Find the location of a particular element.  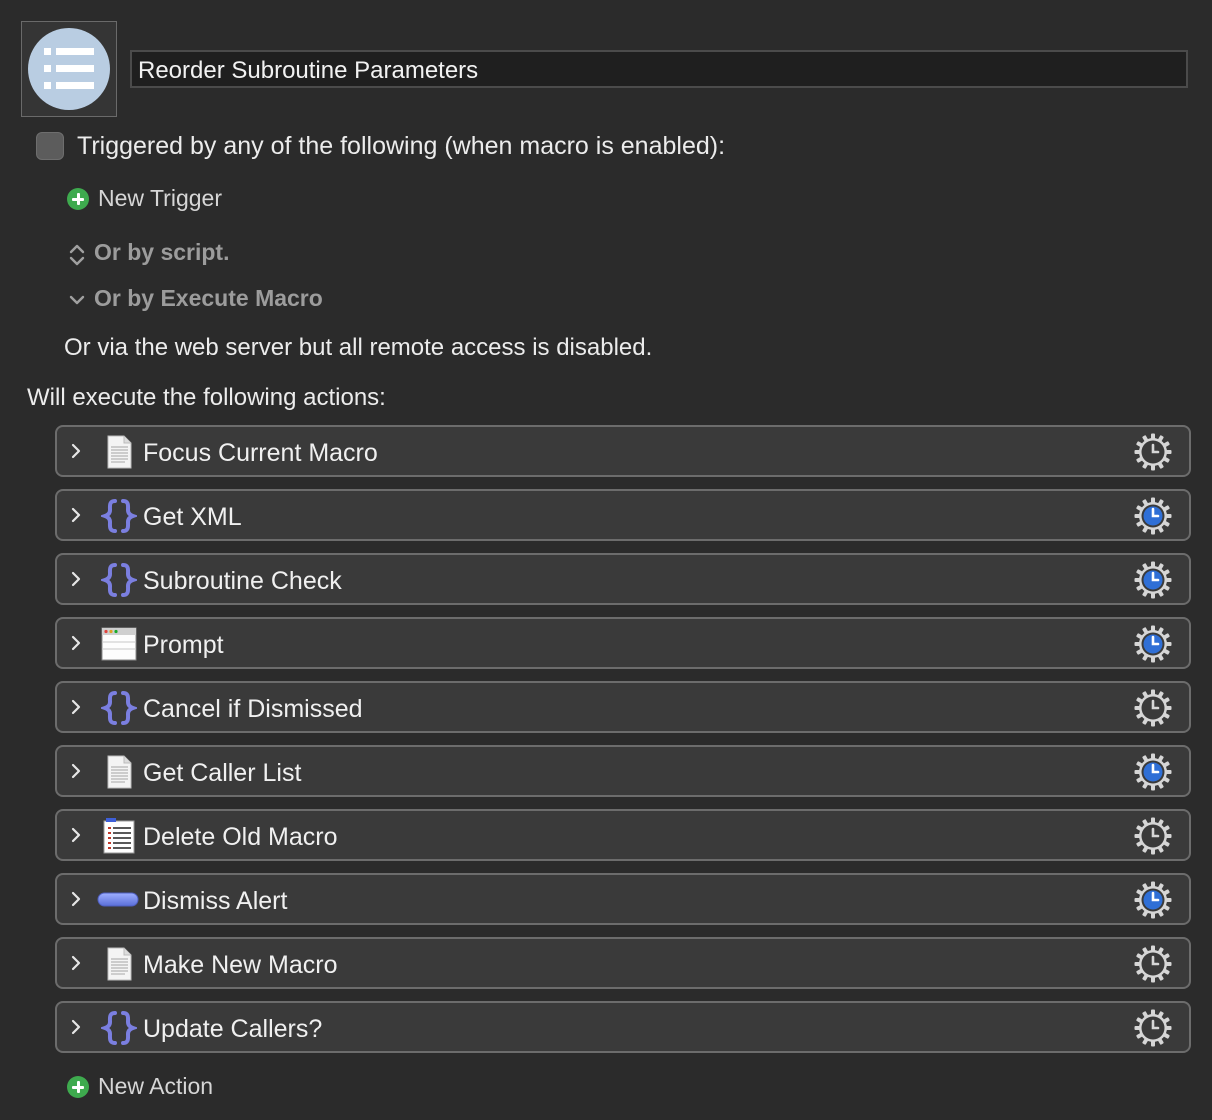

new-trigger-button: New Trigger is located at coordinates (160, 198).